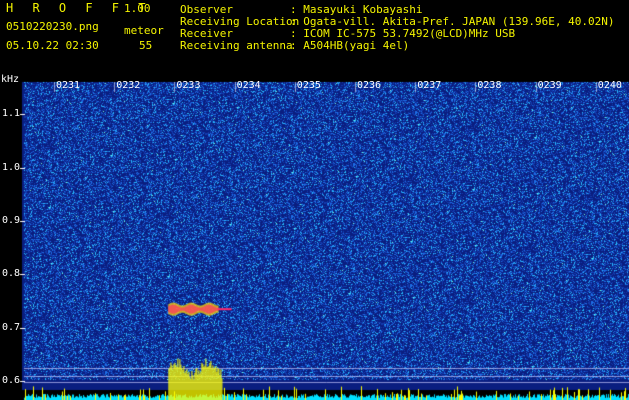  What do you see at coordinates (236, 45) in the screenshot?
I see `antenna-label: Receiving antenna` at bounding box center [236, 45].